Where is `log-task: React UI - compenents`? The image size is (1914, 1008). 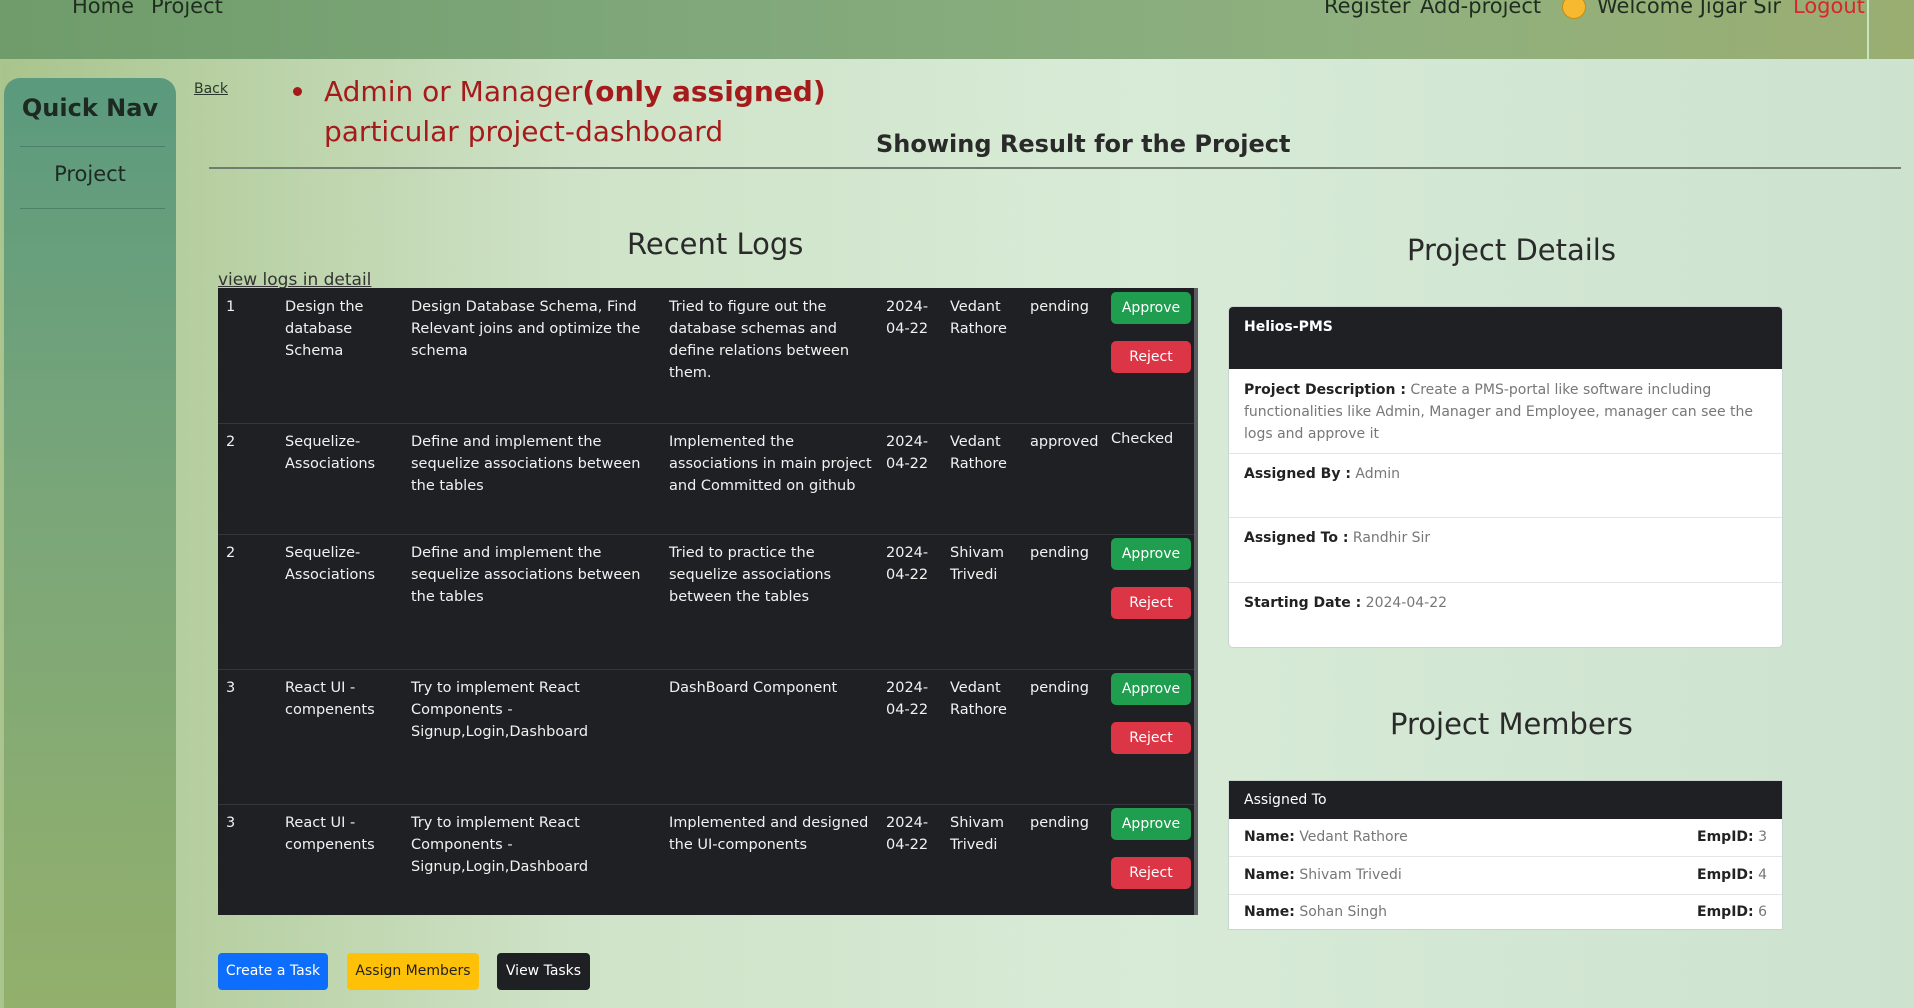 log-task: React UI - compenents is located at coordinates (330, 834).